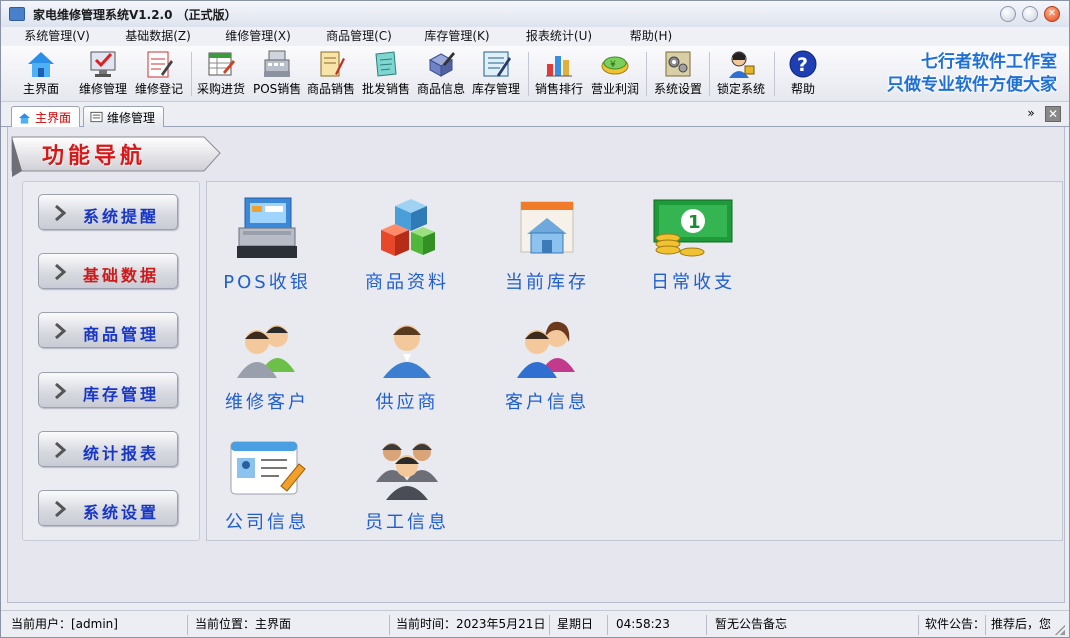 This screenshot has height=638, width=1070. I want to click on tab-bar: 主界面 维修管理 » ✕, so click(535, 115).